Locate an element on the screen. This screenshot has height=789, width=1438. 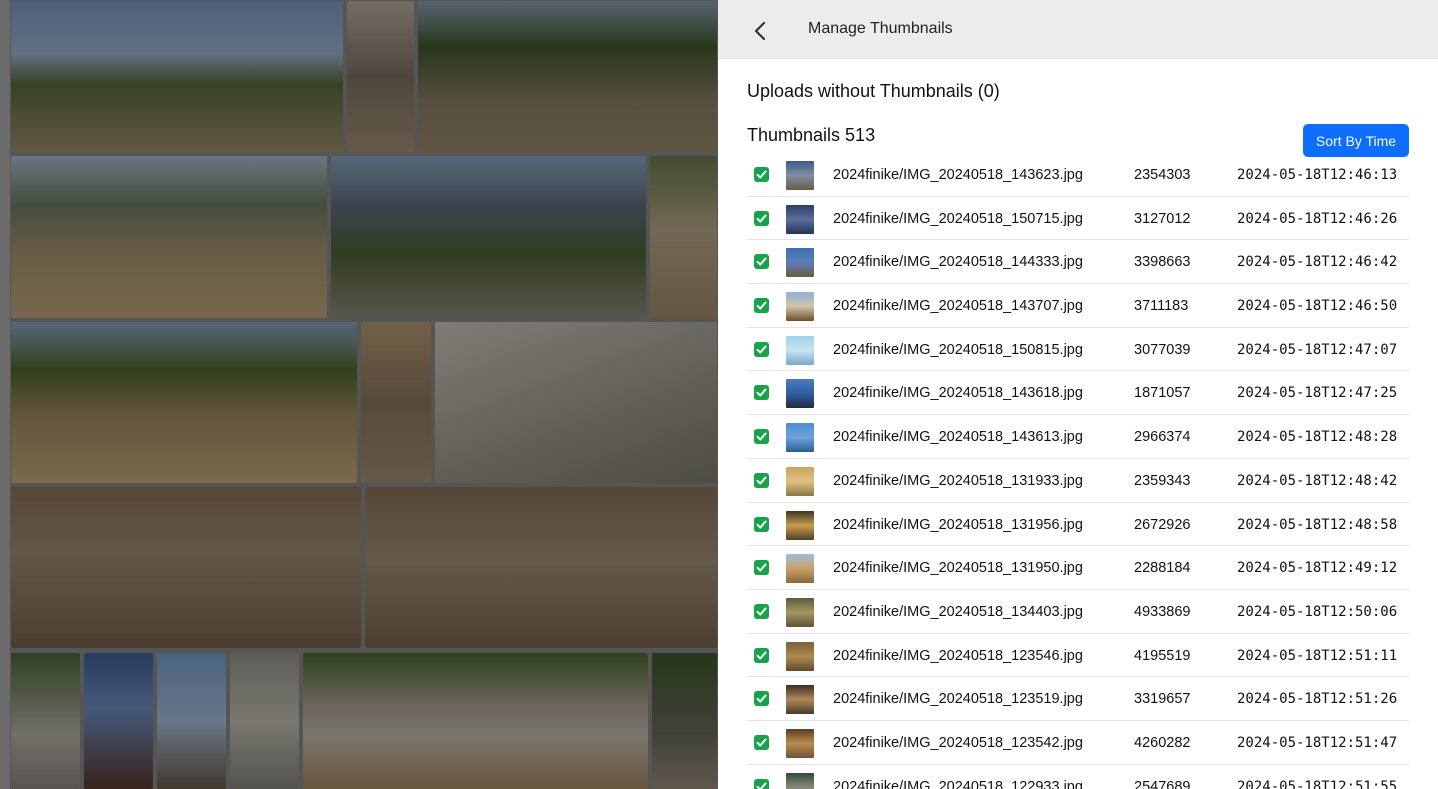
file-name: 2024finike/IMG_20240518_143618.jpg is located at coordinates (958, 393).